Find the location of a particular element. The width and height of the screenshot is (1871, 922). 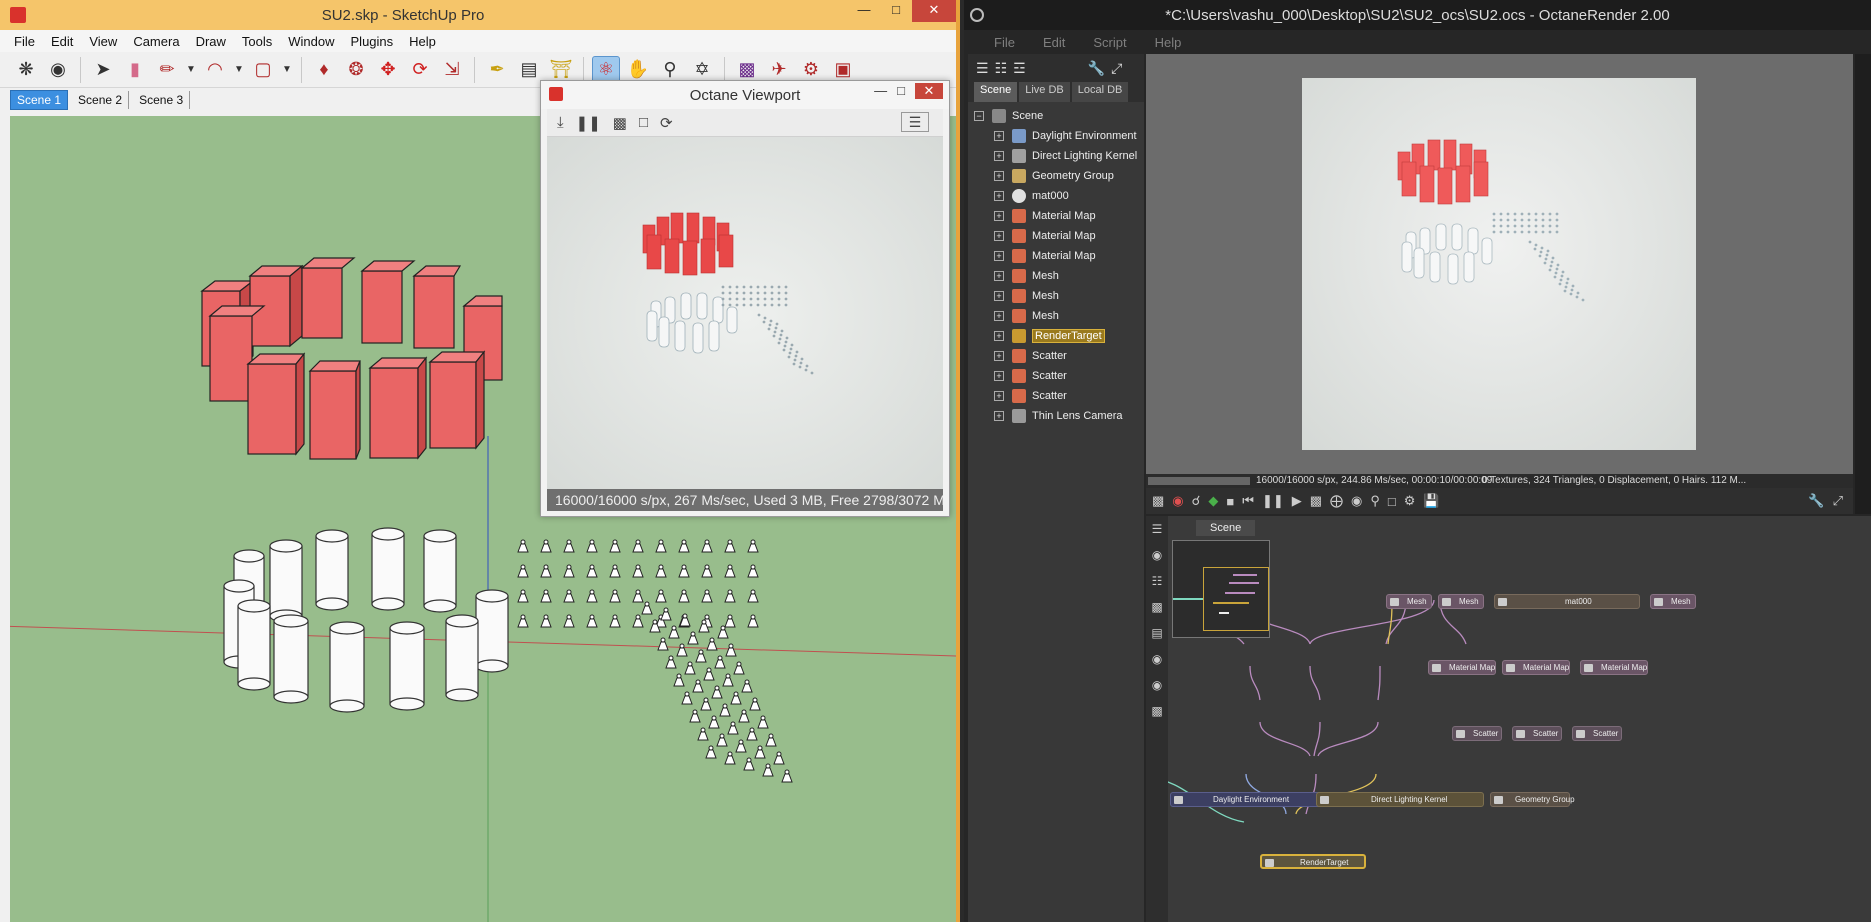

menu-draw: Draw is located at coordinates (211, 41).